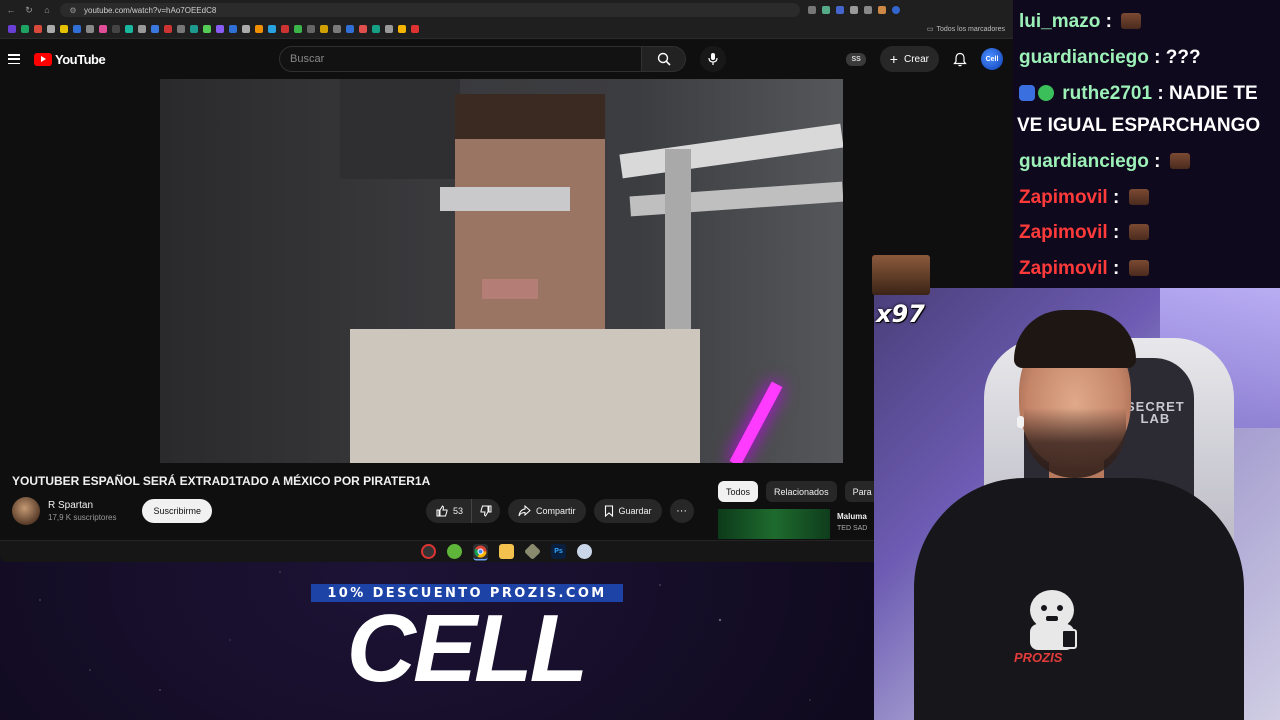 The image size is (1280, 720). Describe the element at coordinates (177, 511) in the screenshot. I see `subscribe-button: Suscribirme` at that location.